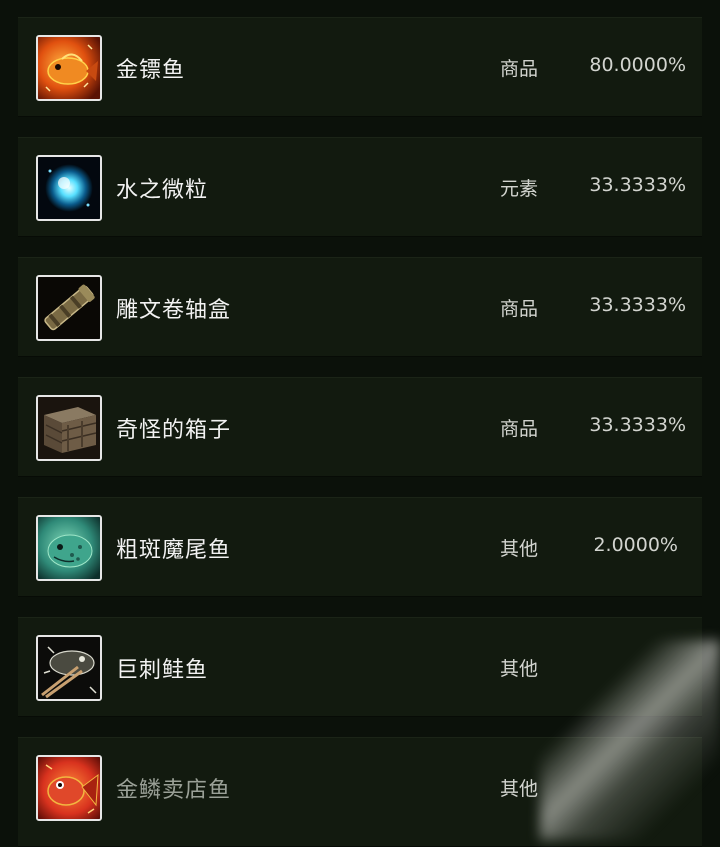 Image resolution: width=720 pixels, height=847 pixels. I want to click on mote-of-water-icon, so click(69, 188).